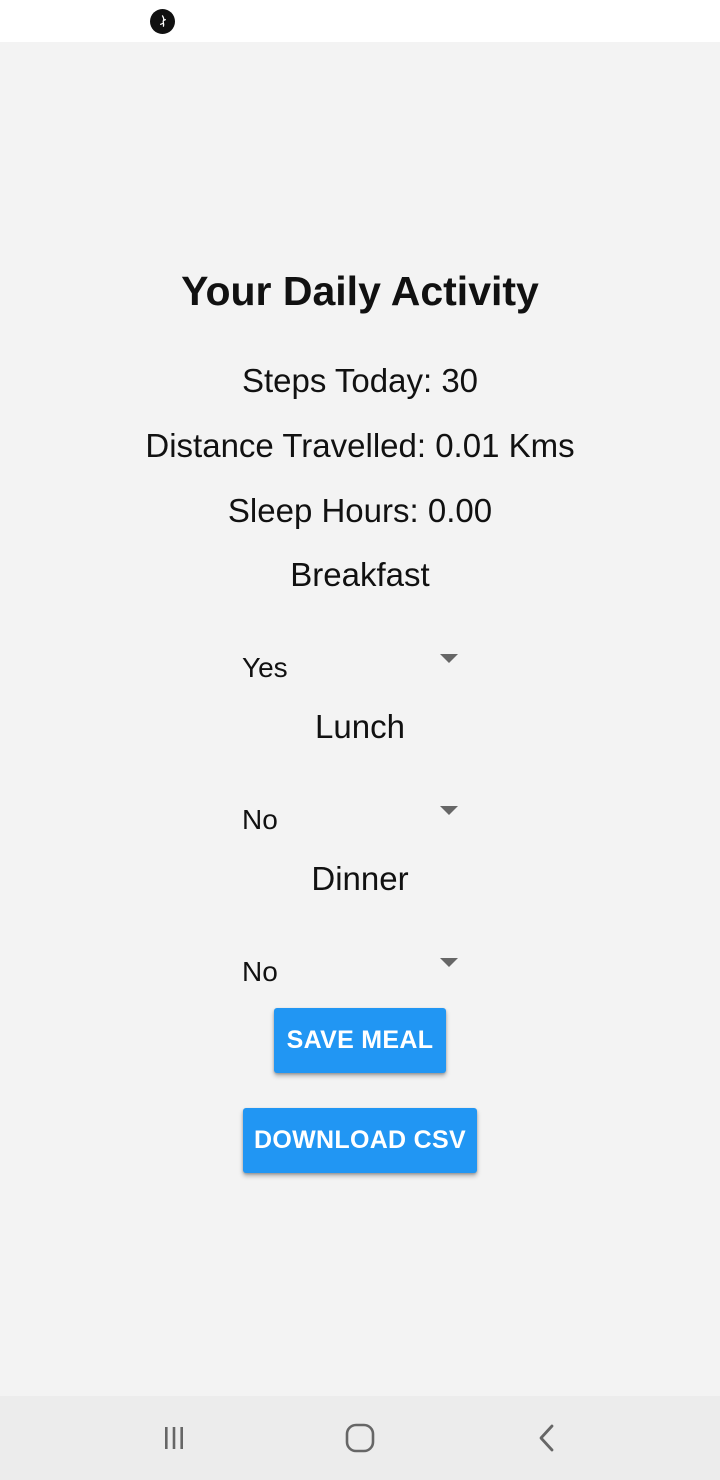  Describe the element at coordinates (174, 1438) in the screenshot. I see `recents-icon` at that location.